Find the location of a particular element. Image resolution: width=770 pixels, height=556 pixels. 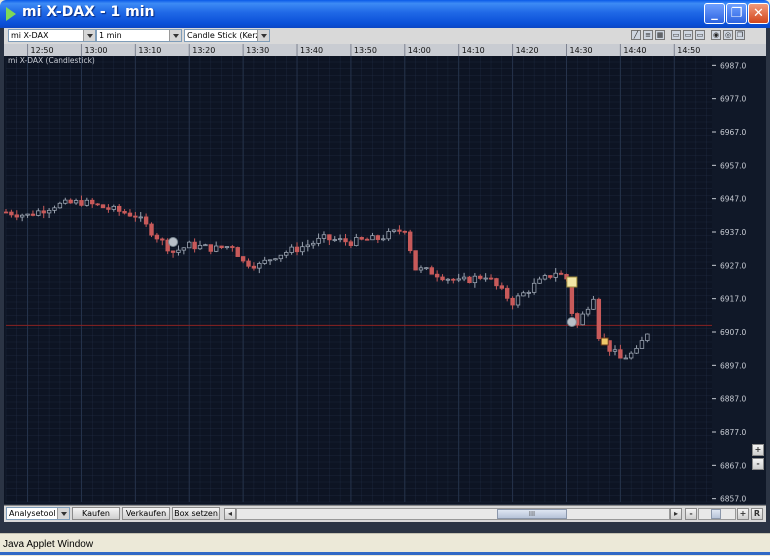

grid-icon: ▦ is located at coordinates (660, 35).